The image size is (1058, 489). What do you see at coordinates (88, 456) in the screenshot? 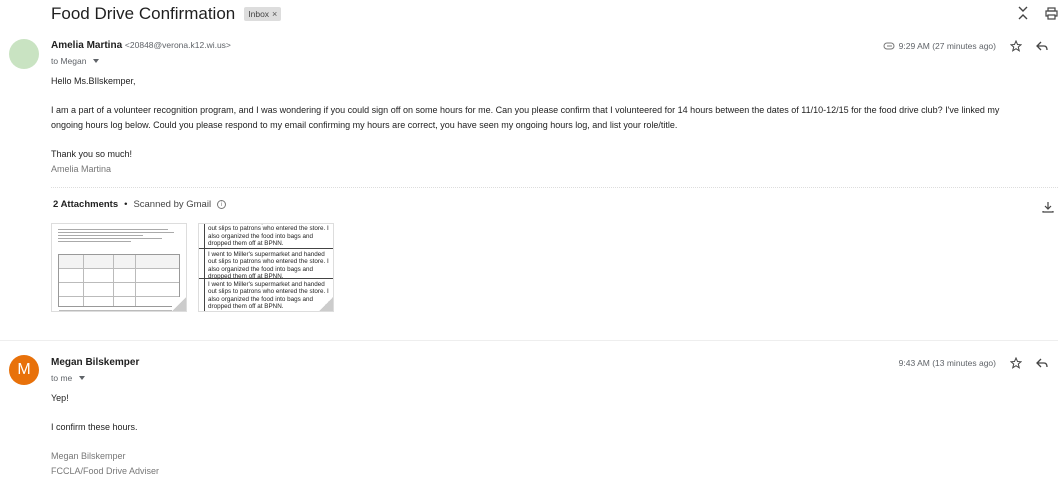
I see `reply-signature-name: Megan Bilskemper` at bounding box center [88, 456].